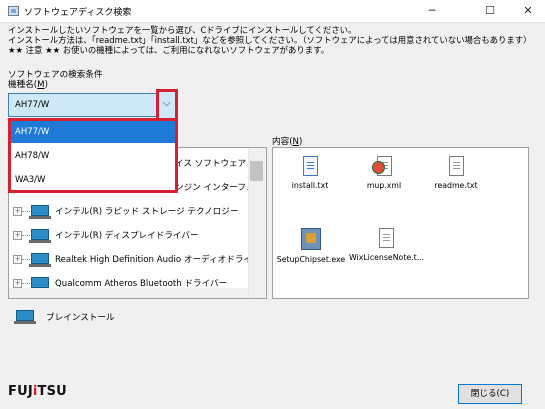 The width and height of the screenshot is (545, 409). I want to click on maximize-icon: ☐, so click(490, 10).